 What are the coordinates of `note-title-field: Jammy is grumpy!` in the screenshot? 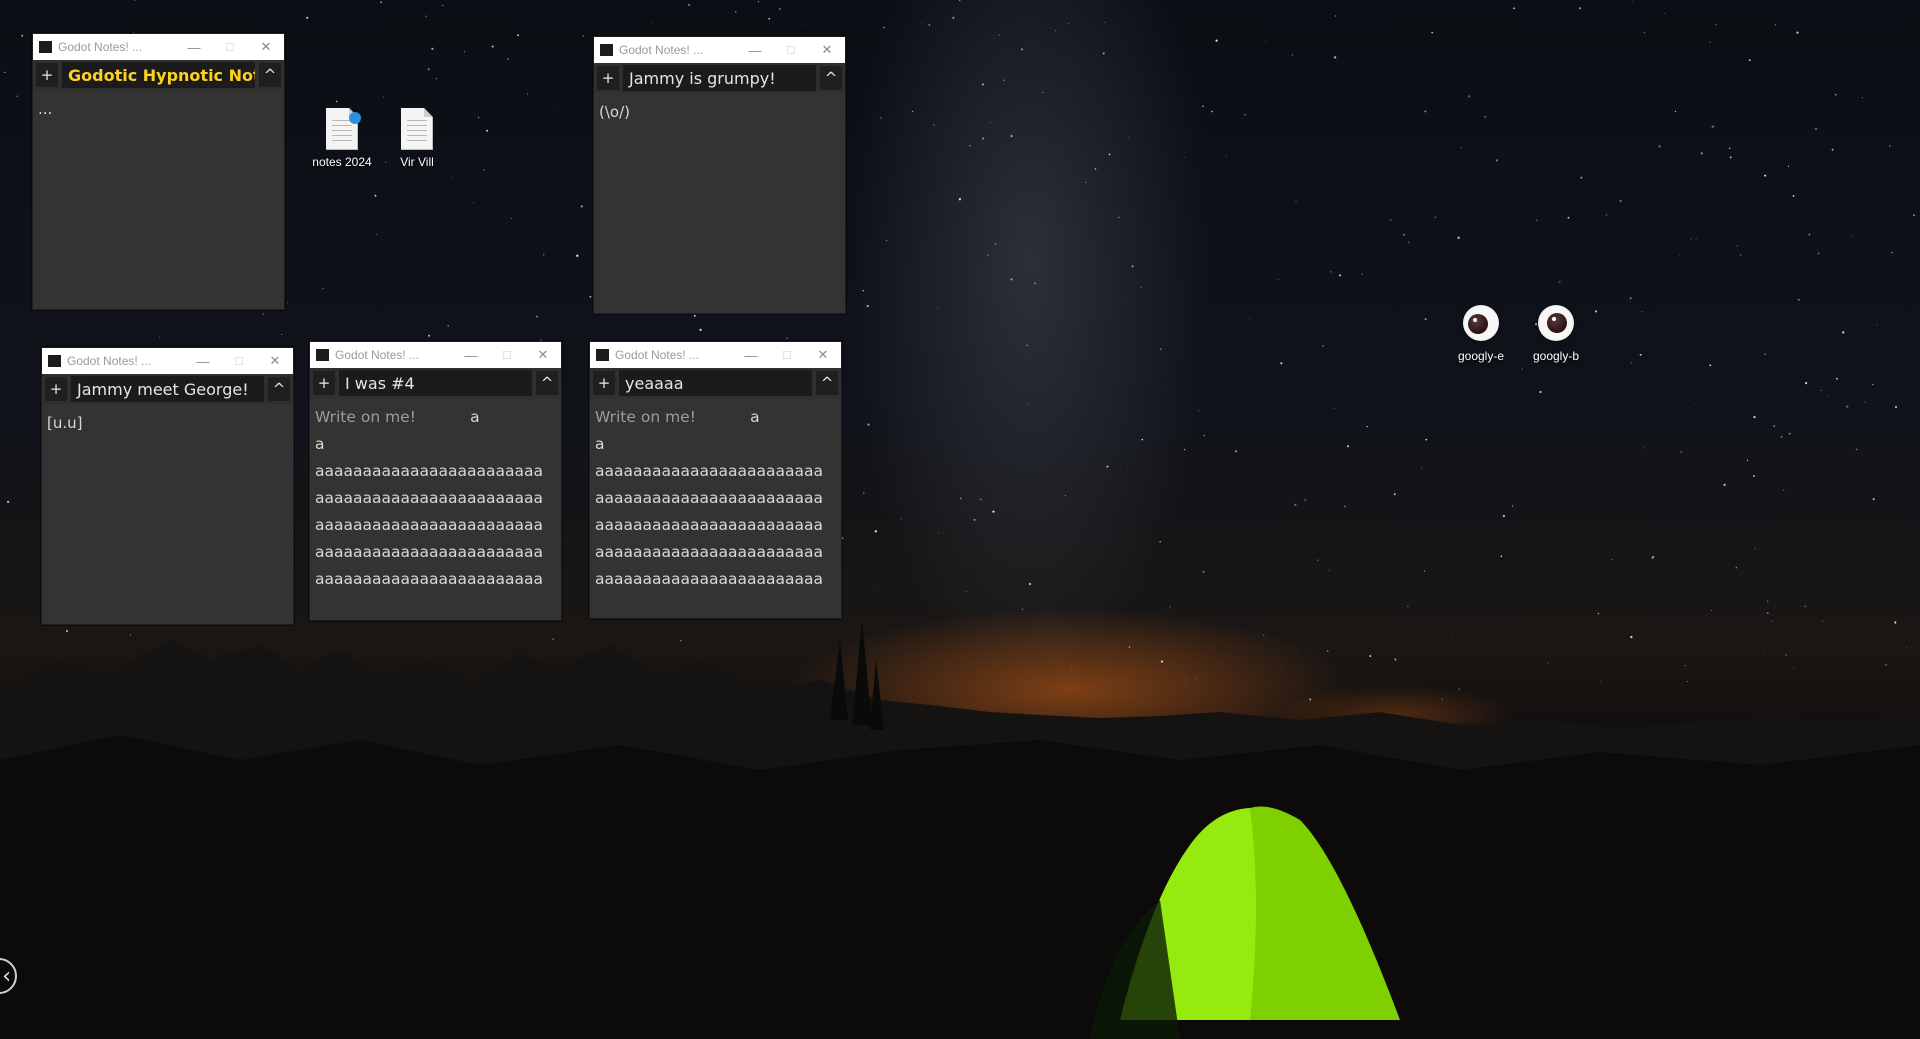 It's located at (719, 78).